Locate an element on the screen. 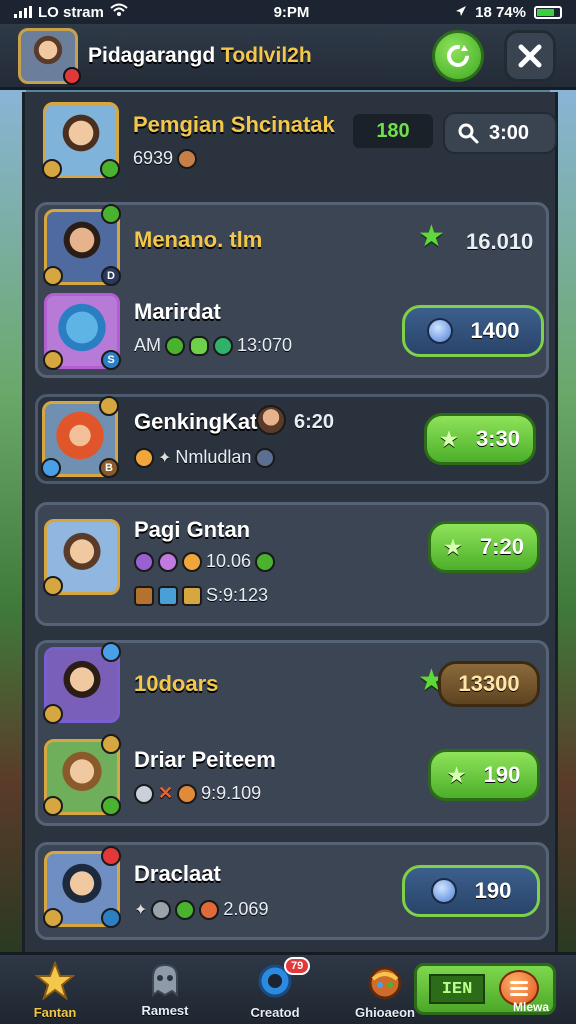 The height and width of the screenshot is (1024, 576). signal-icon is located at coordinates (23, 12).